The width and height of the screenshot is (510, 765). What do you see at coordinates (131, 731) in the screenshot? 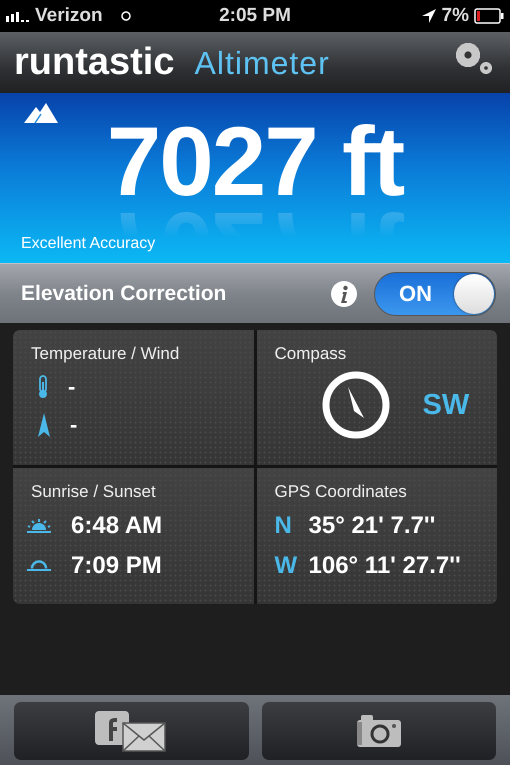
I see `share-button` at bounding box center [131, 731].